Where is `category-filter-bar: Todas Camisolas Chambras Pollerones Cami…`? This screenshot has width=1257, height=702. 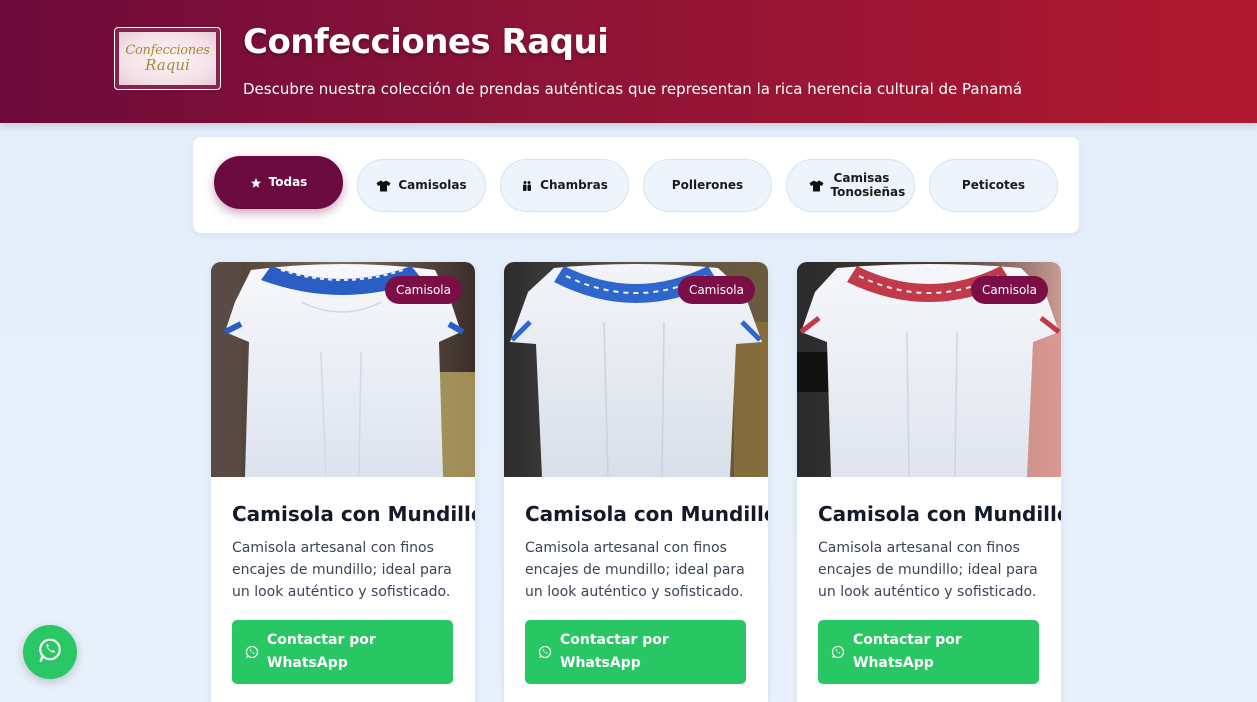
category-filter-bar: Todas Camisolas Chambras Pollerones Cami… is located at coordinates (636, 185).